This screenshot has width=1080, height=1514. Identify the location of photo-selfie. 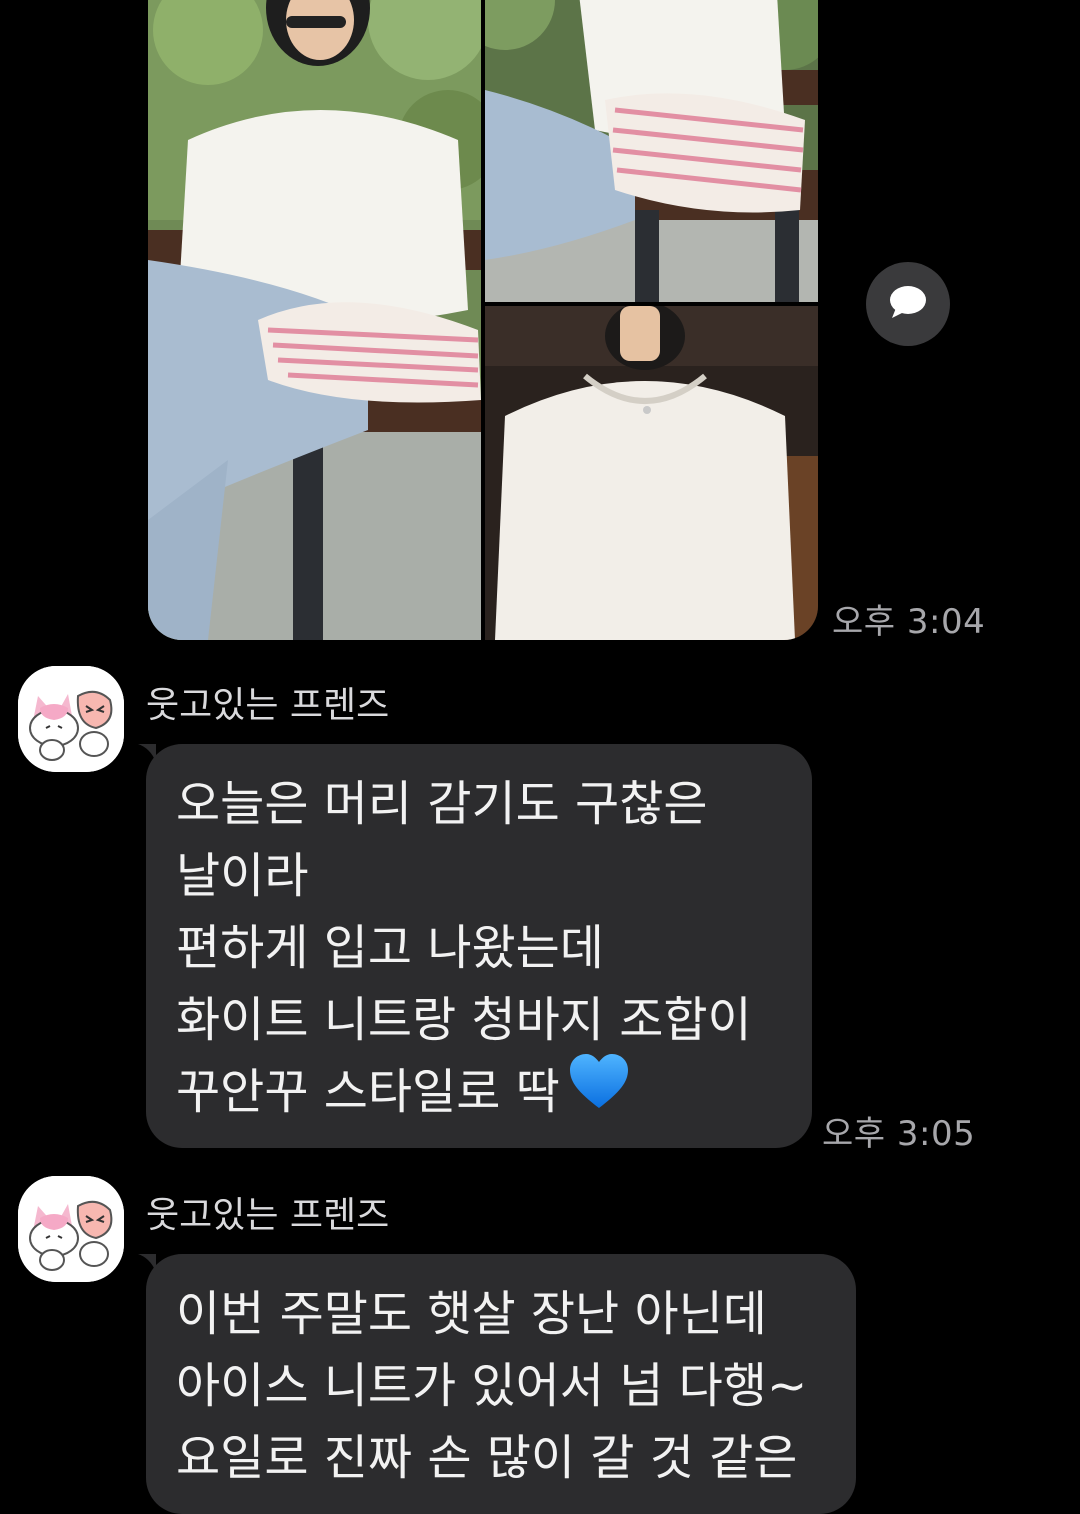
(651, 473).